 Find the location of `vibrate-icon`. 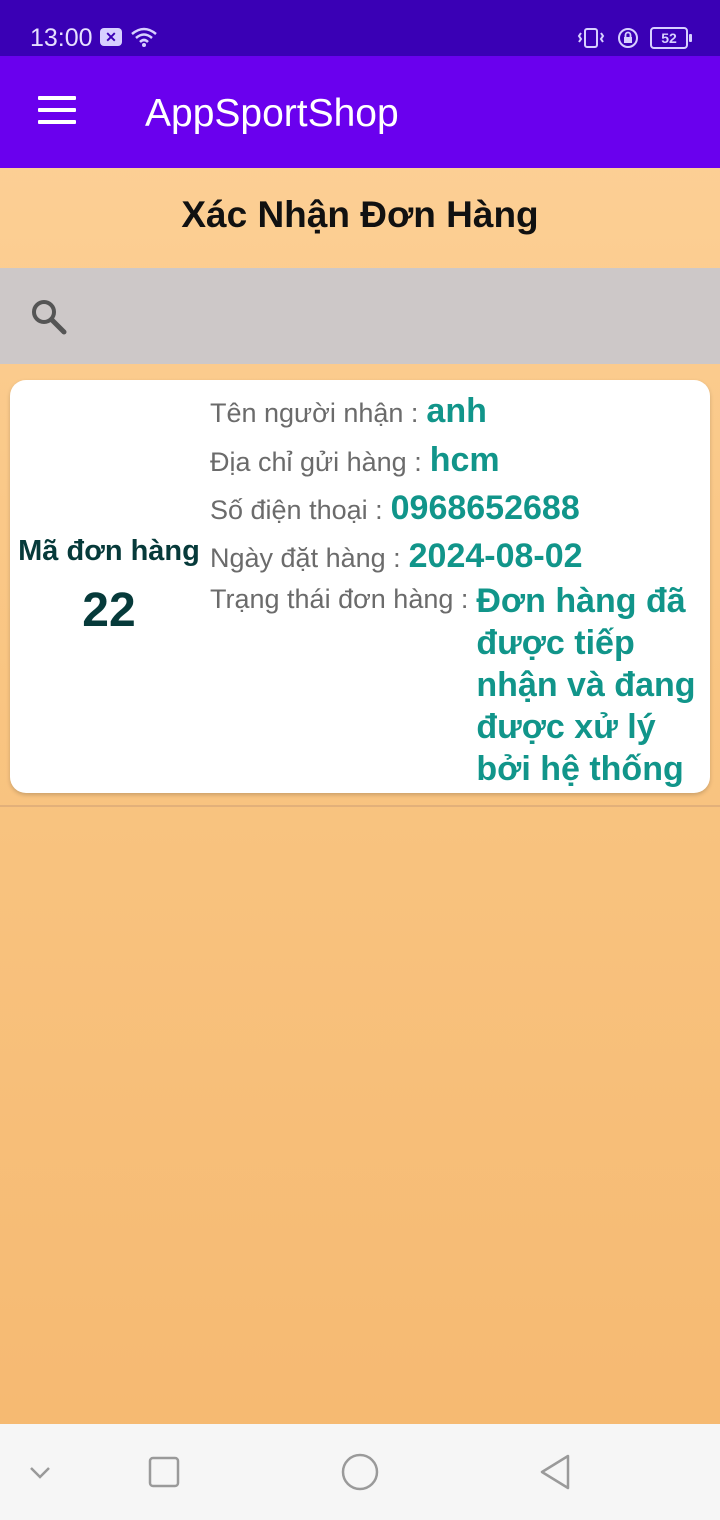

vibrate-icon is located at coordinates (591, 38).